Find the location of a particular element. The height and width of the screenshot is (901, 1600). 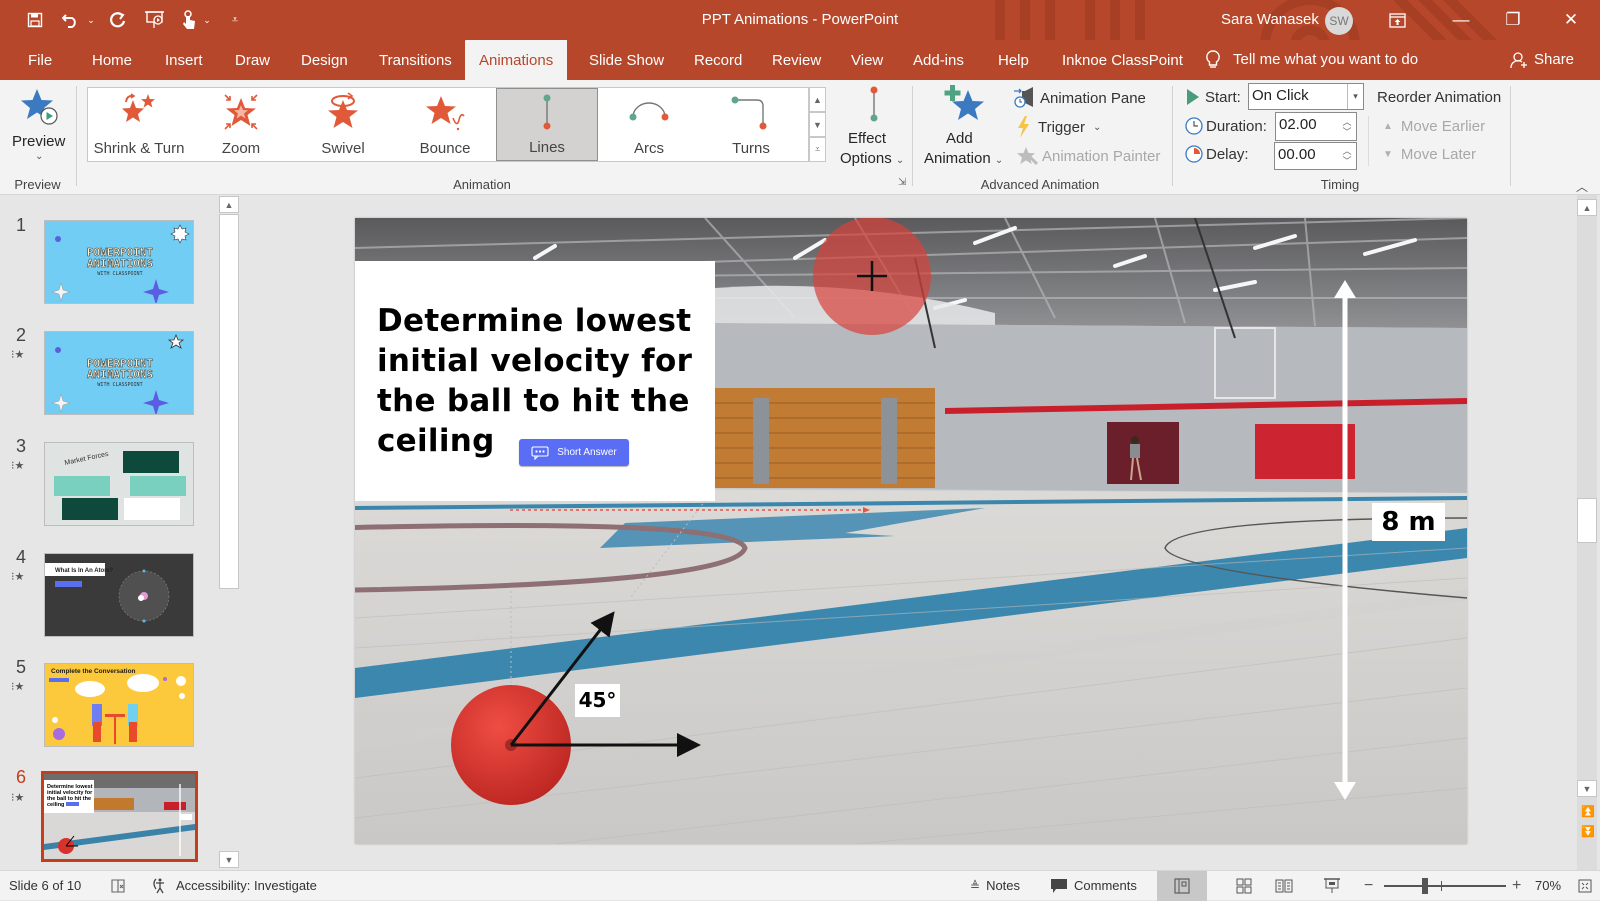

tab-inknoe-classpoint: Inknoe ClassPoint is located at coordinates (1122, 60).